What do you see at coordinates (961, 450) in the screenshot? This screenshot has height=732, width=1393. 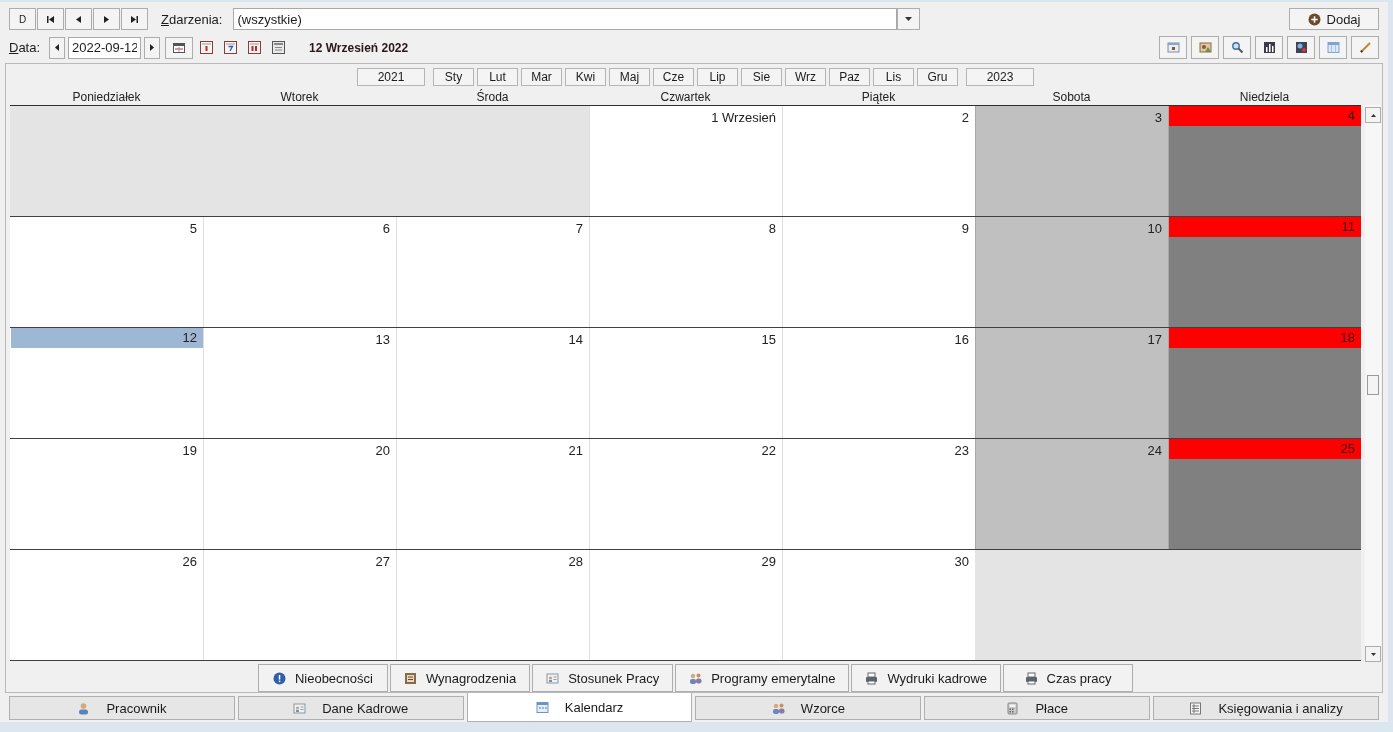 I see `day-number: 23` at bounding box center [961, 450].